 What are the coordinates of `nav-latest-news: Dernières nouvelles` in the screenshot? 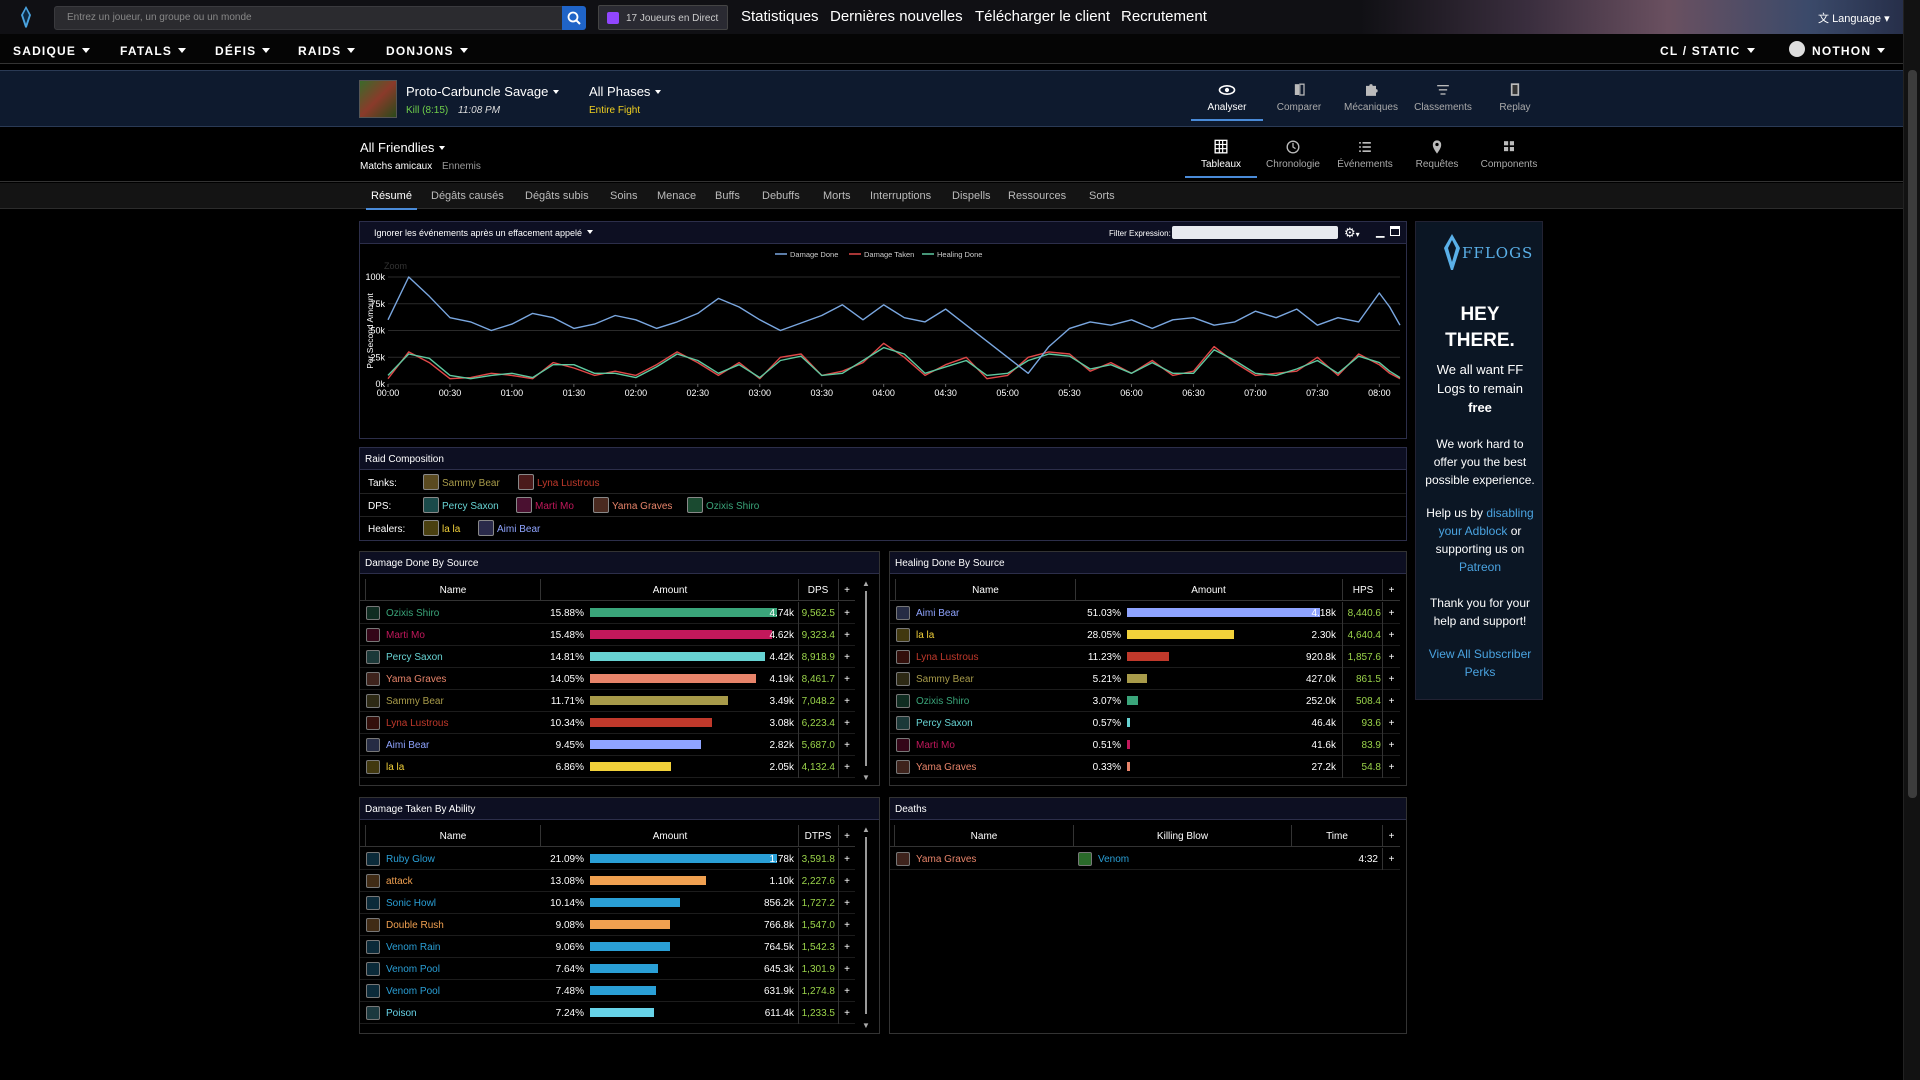 It's located at (896, 16).